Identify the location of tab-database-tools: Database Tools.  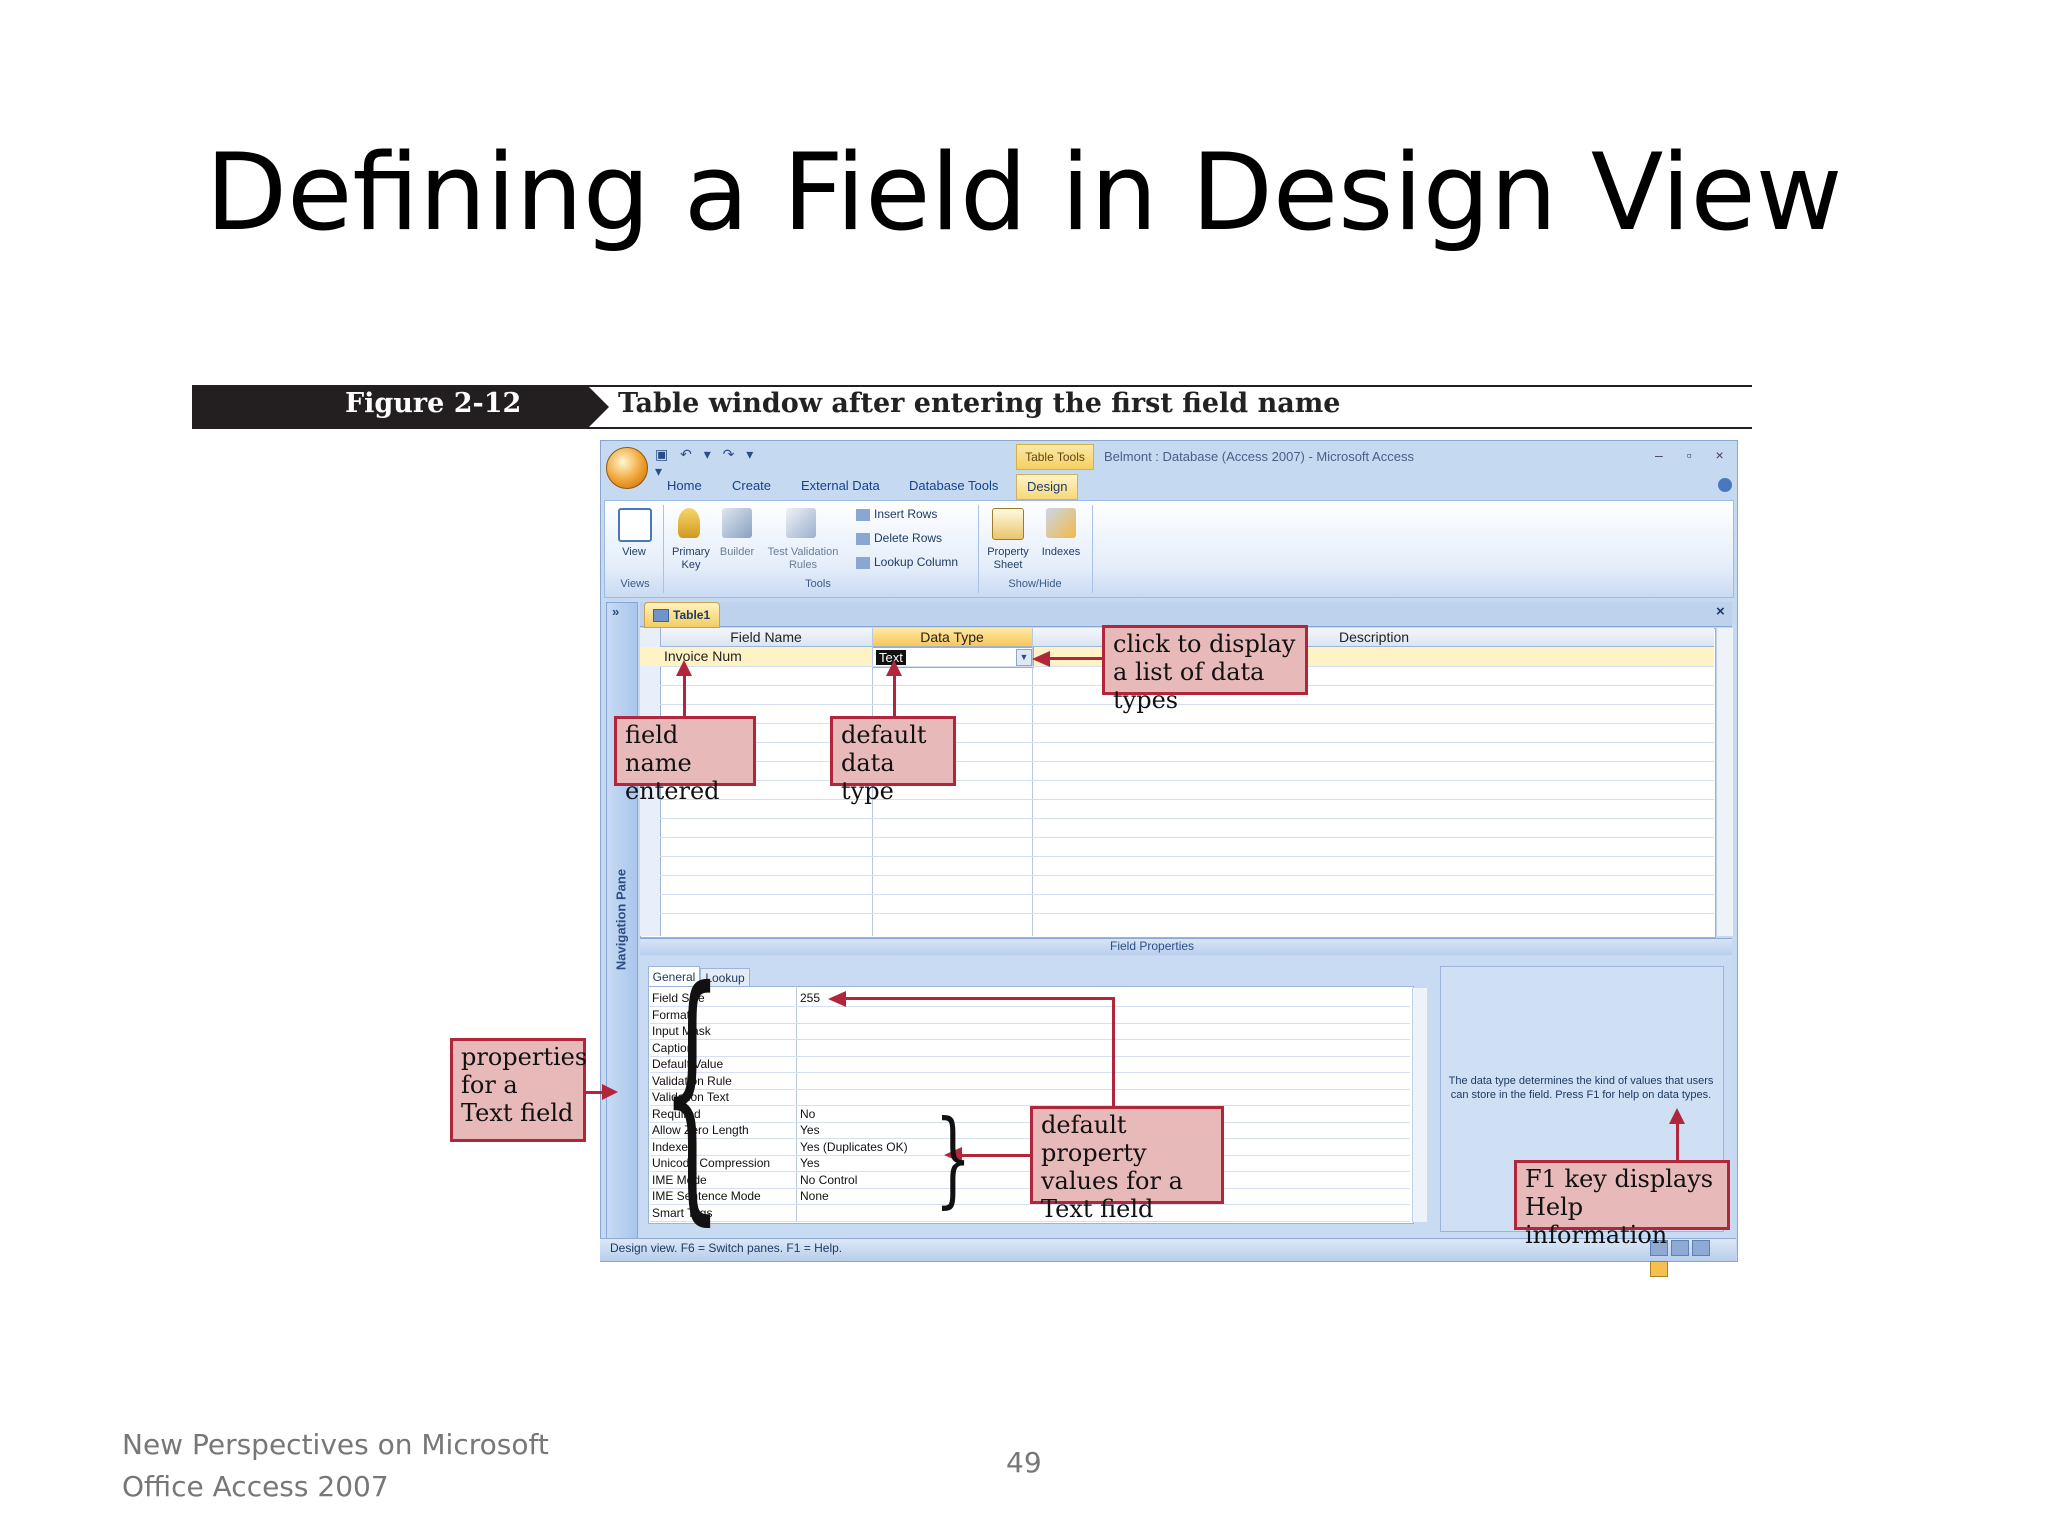
(953, 486).